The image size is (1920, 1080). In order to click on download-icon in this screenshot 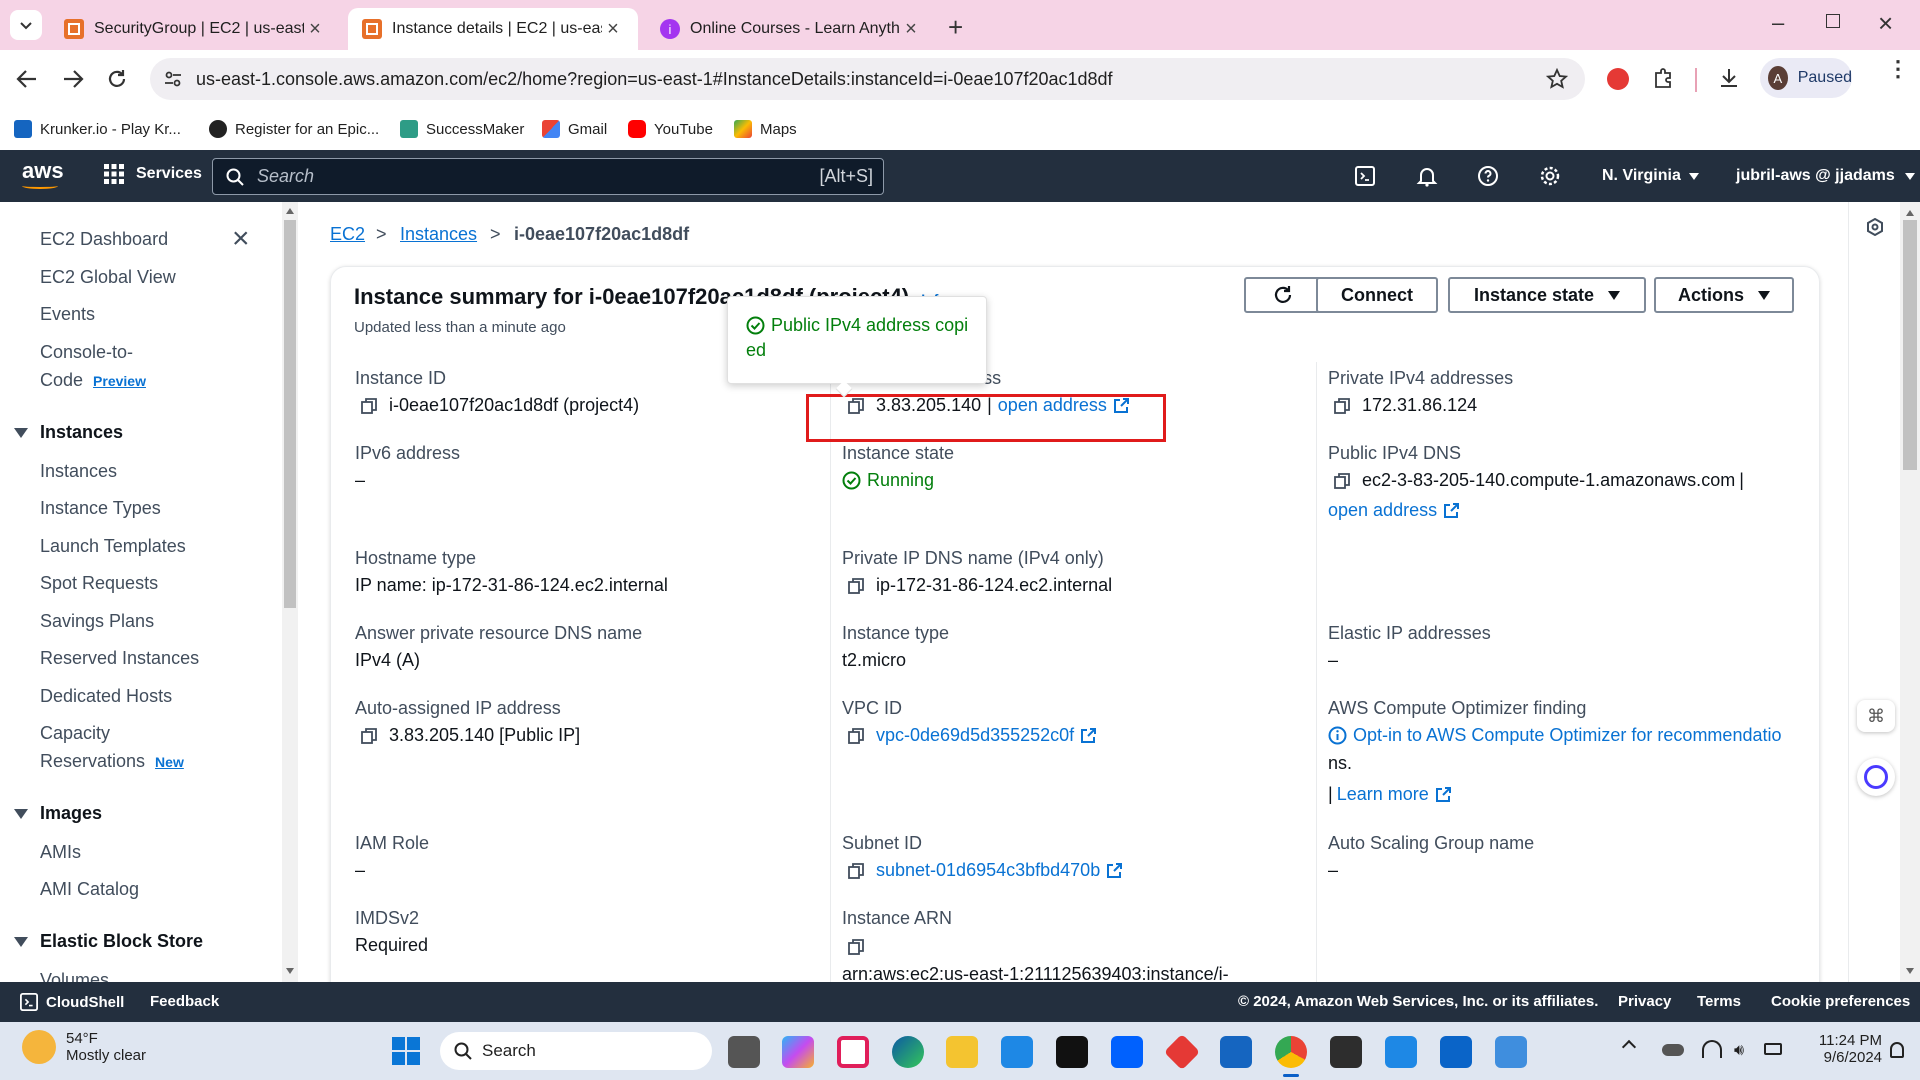, I will do `click(1729, 78)`.